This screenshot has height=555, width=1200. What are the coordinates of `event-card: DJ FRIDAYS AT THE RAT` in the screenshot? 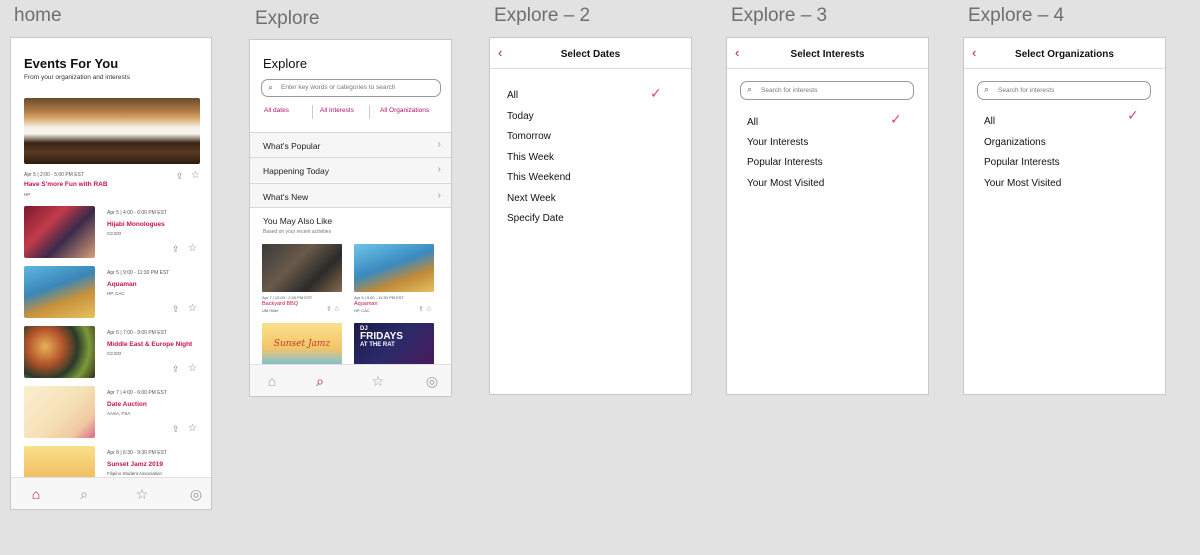 It's located at (394, 344).